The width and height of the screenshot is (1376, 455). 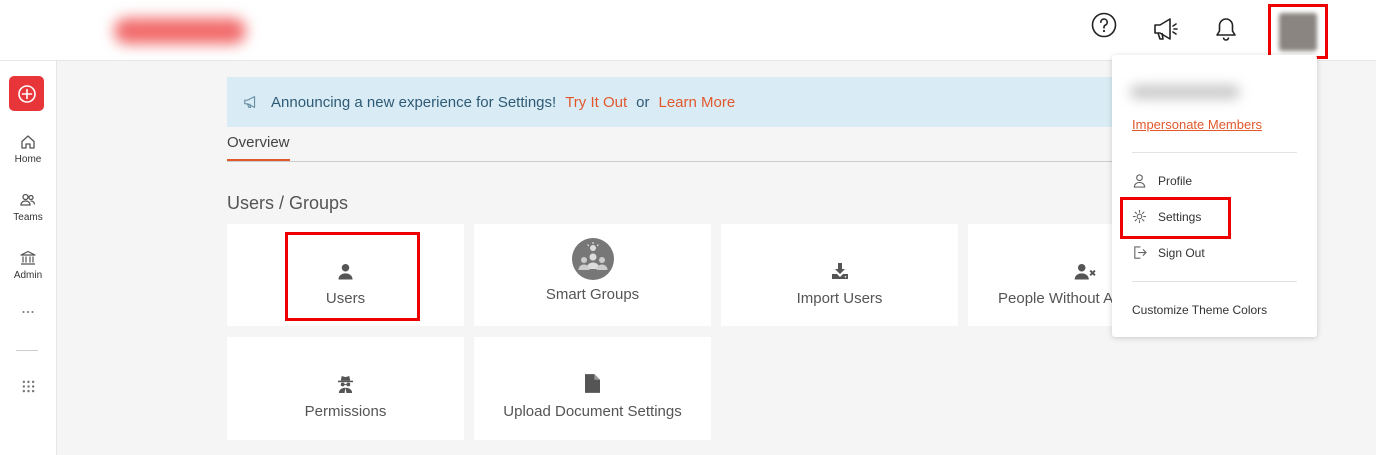 I want to click on menu-item-sign-out: Sign Out, so click(x=1168, y=252).